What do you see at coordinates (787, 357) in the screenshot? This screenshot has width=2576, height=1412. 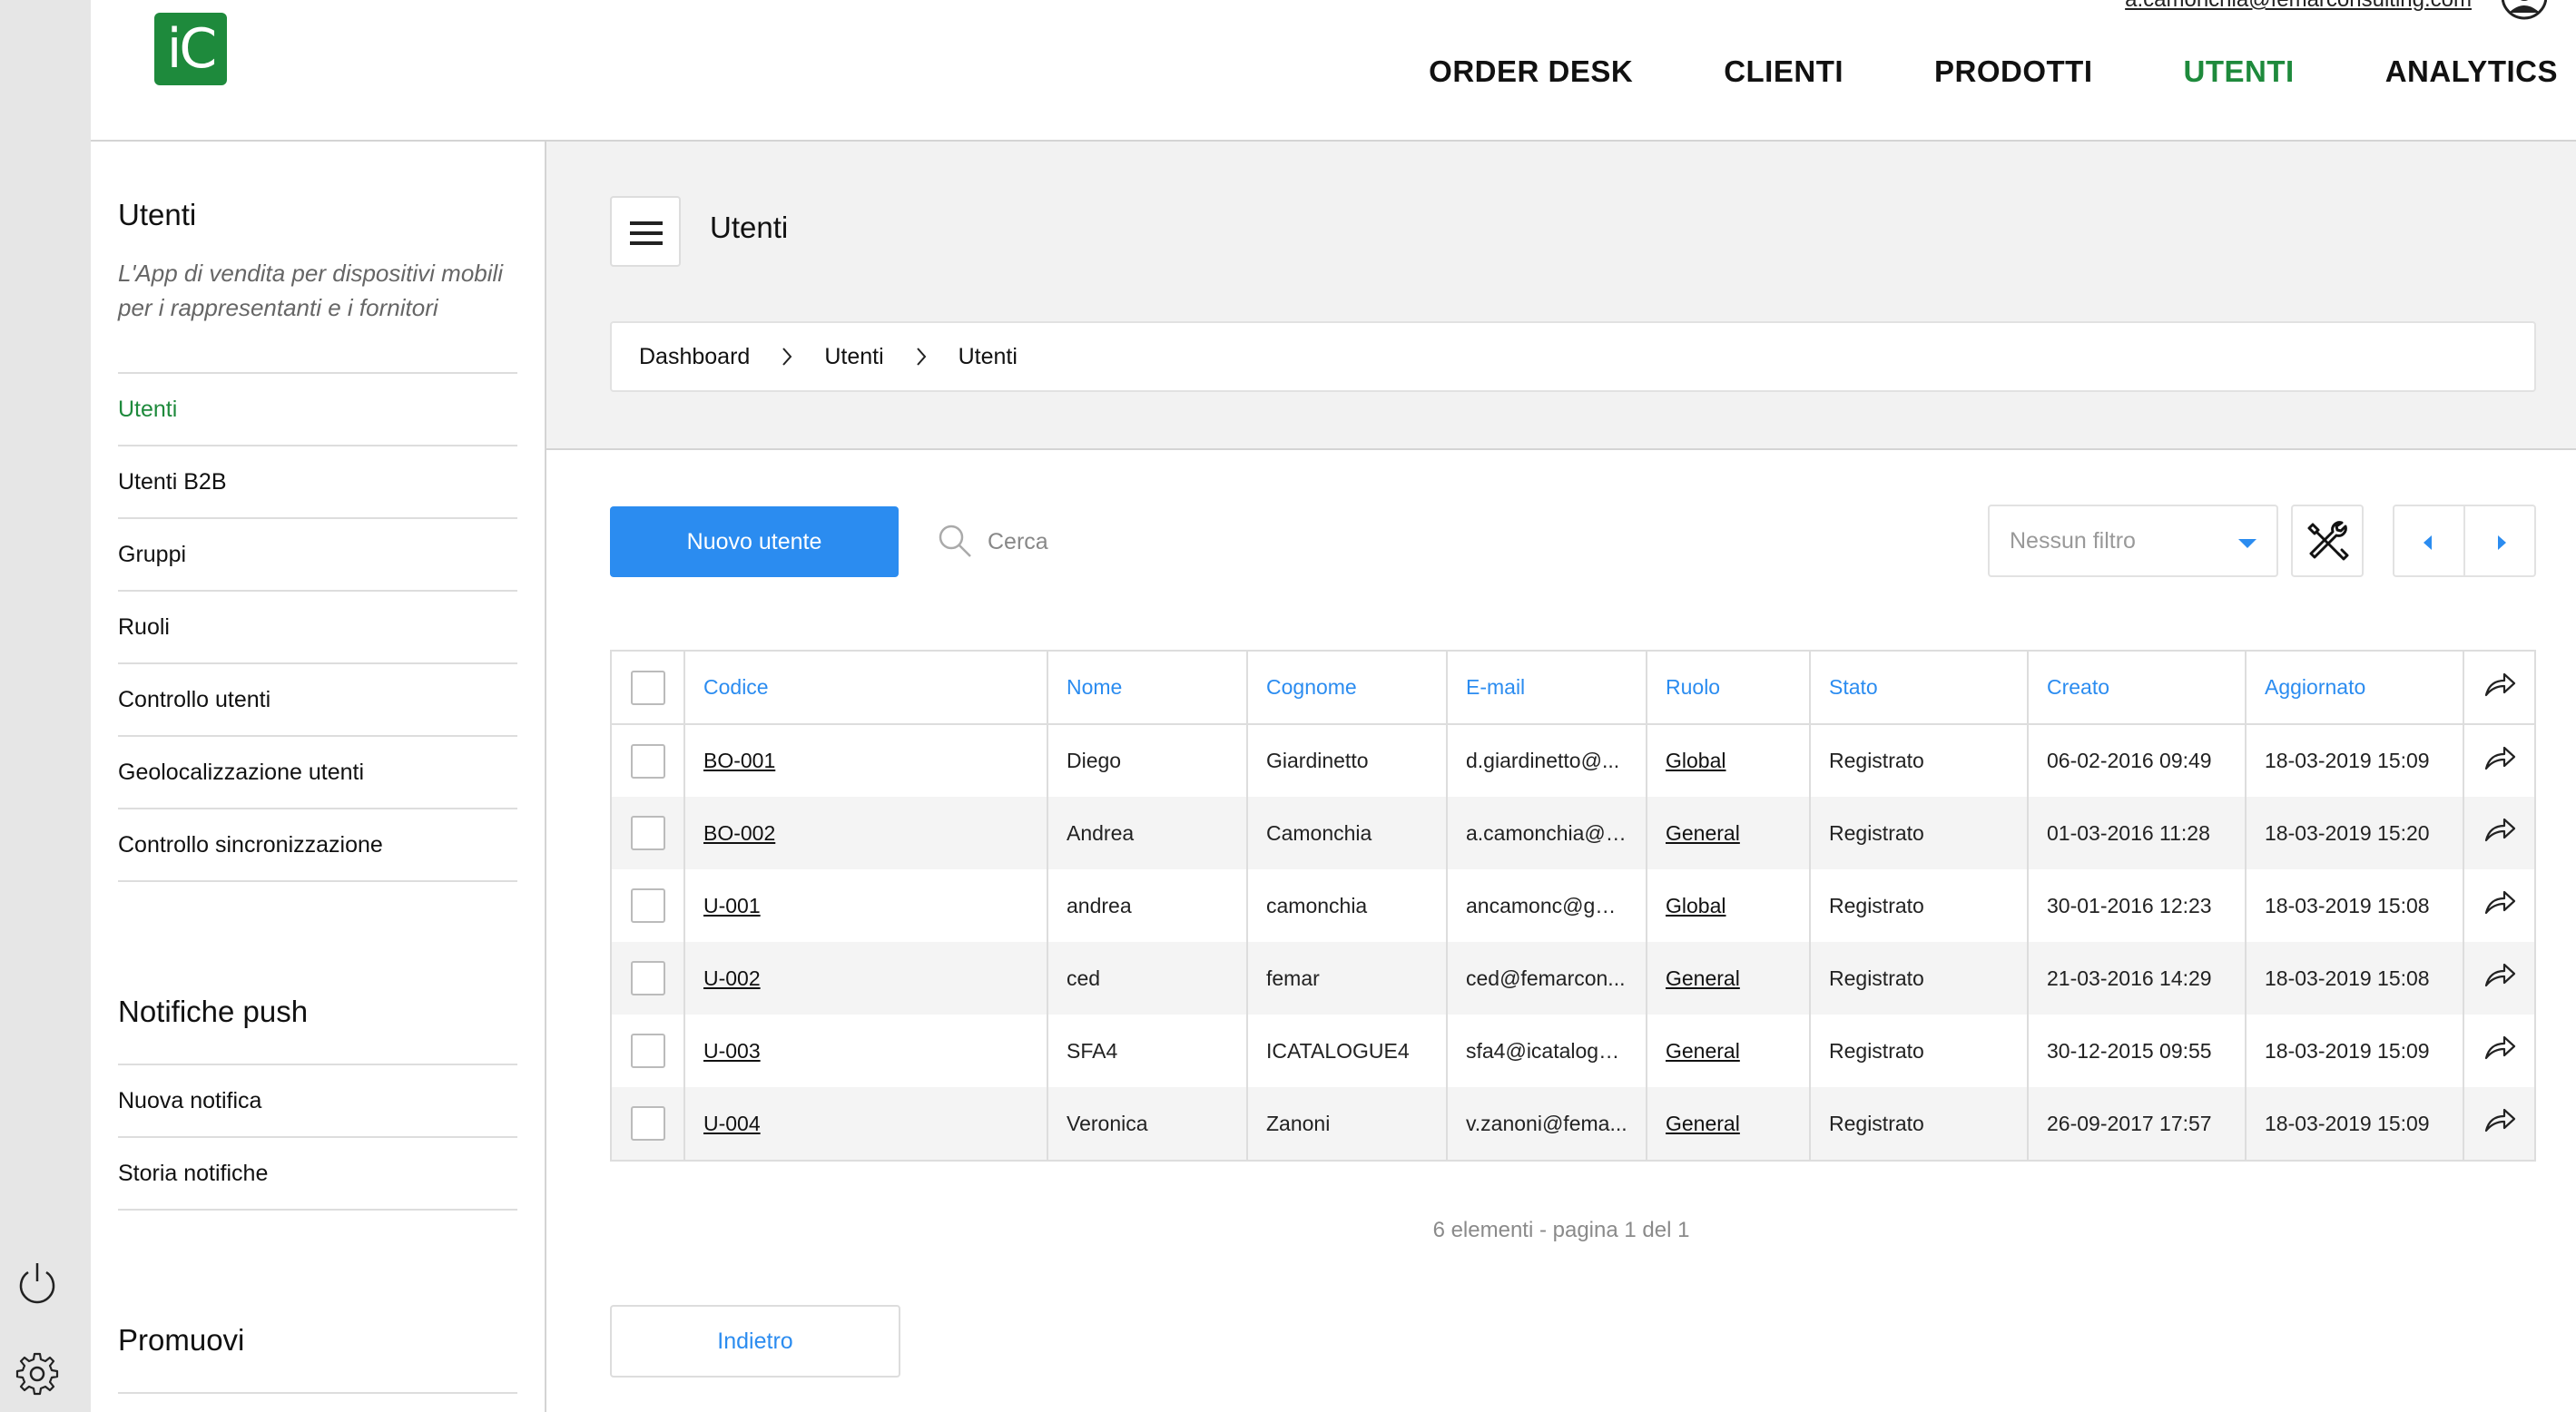 I see `chevron-right-icon` at bounding box center [787, 357].